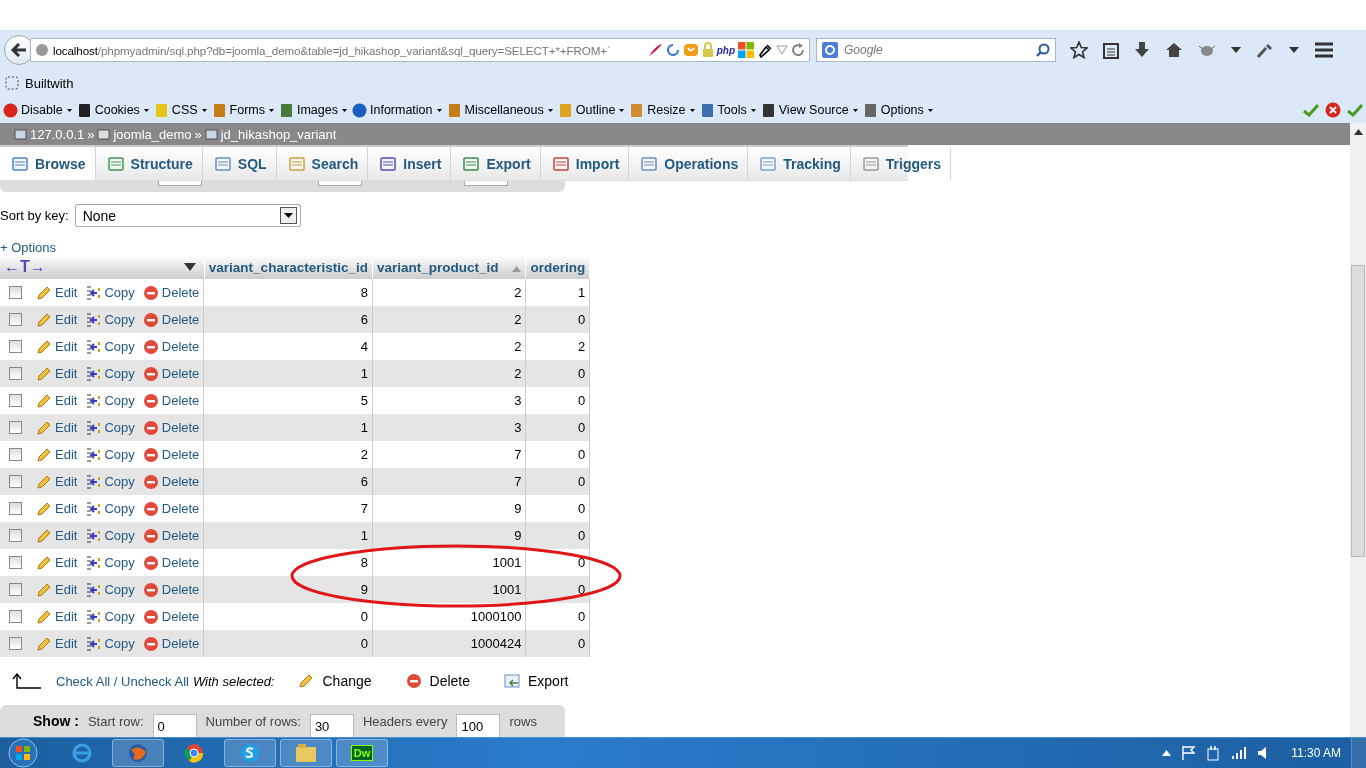 The width and height of the screenshot is (1366, 768). Describe the element at coordinates (1142, 50) in the screenshot. I see `download-icon` at that location.